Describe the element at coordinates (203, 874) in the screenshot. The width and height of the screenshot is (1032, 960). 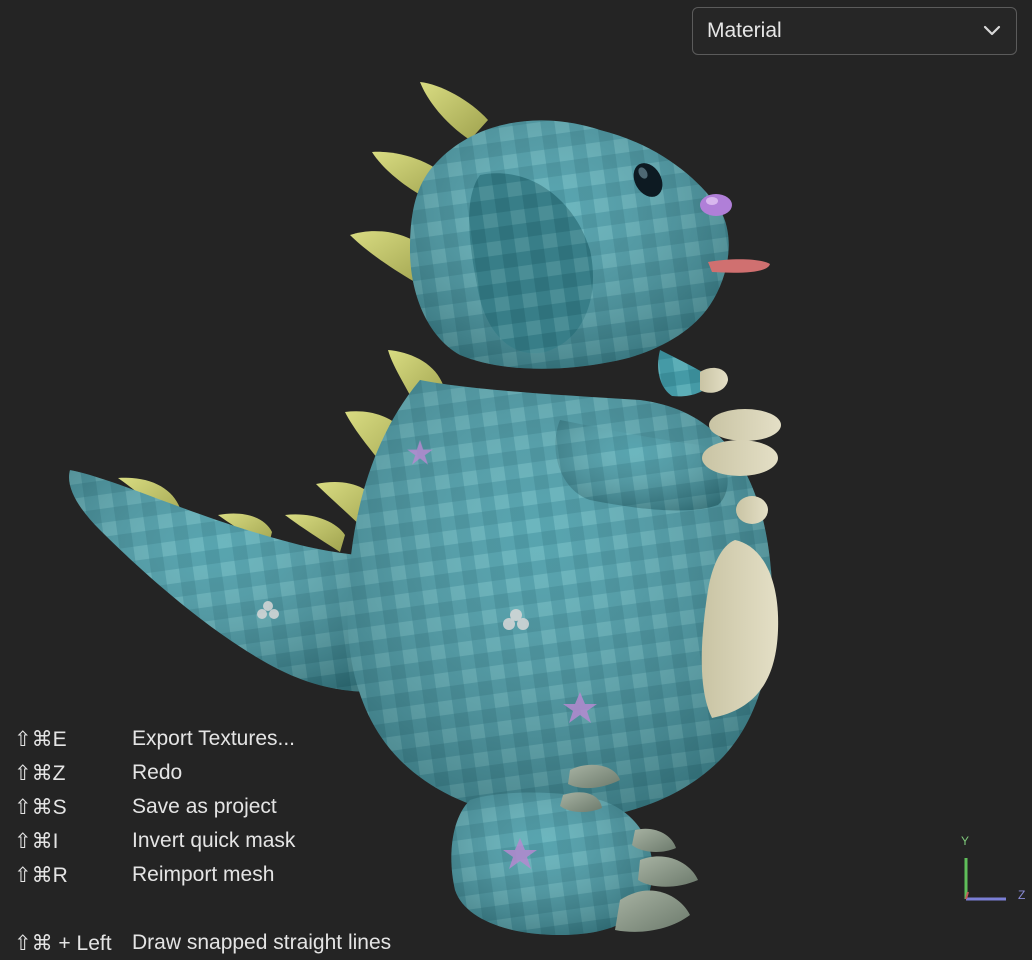
I see `shortcut-label: Reimport mesh` at that location.